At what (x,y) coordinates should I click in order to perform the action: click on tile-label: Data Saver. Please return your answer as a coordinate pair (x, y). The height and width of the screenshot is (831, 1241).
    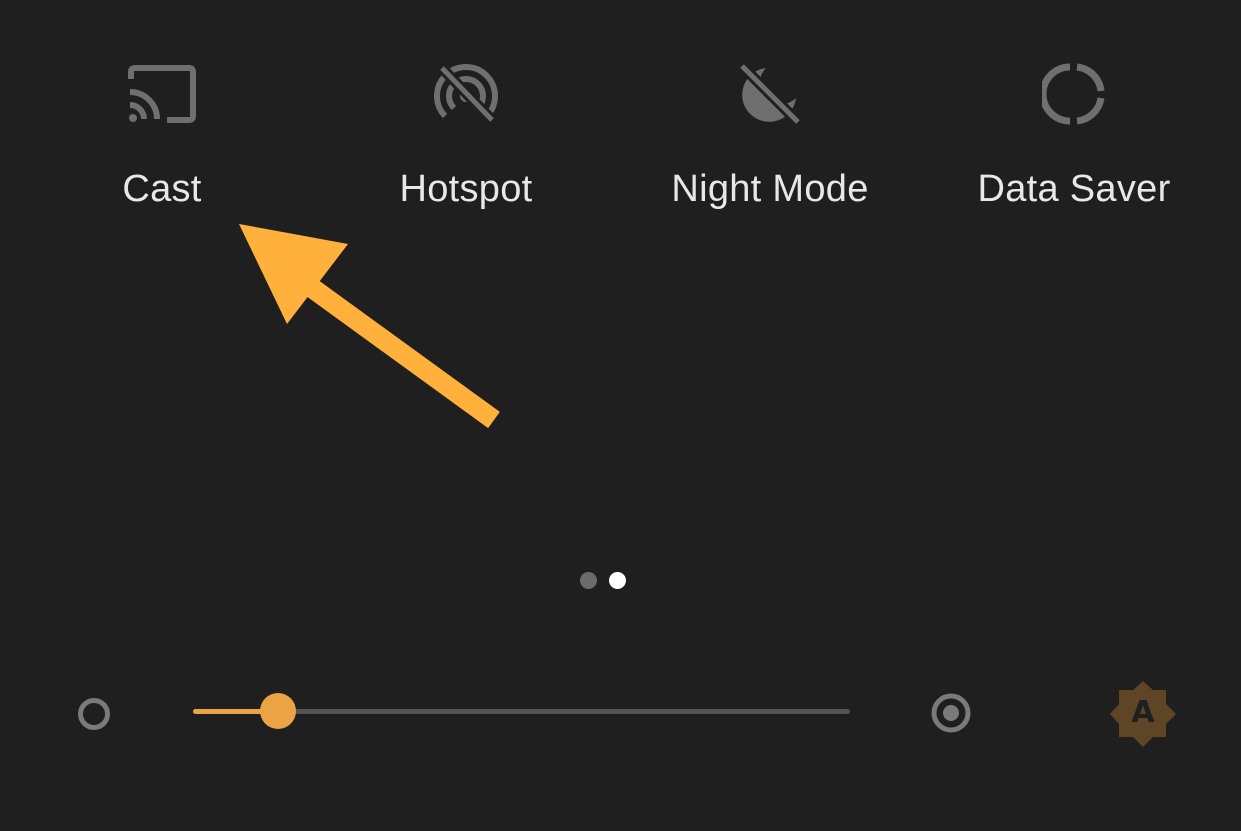
    Looking at the image, I should click on (1074, 189).